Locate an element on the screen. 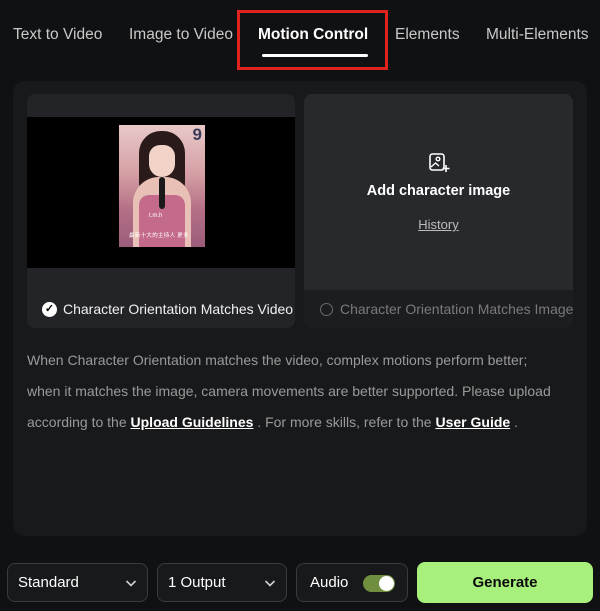  upload-guidelines-link: Upload Guidelines is located at coordinates (192, 422).